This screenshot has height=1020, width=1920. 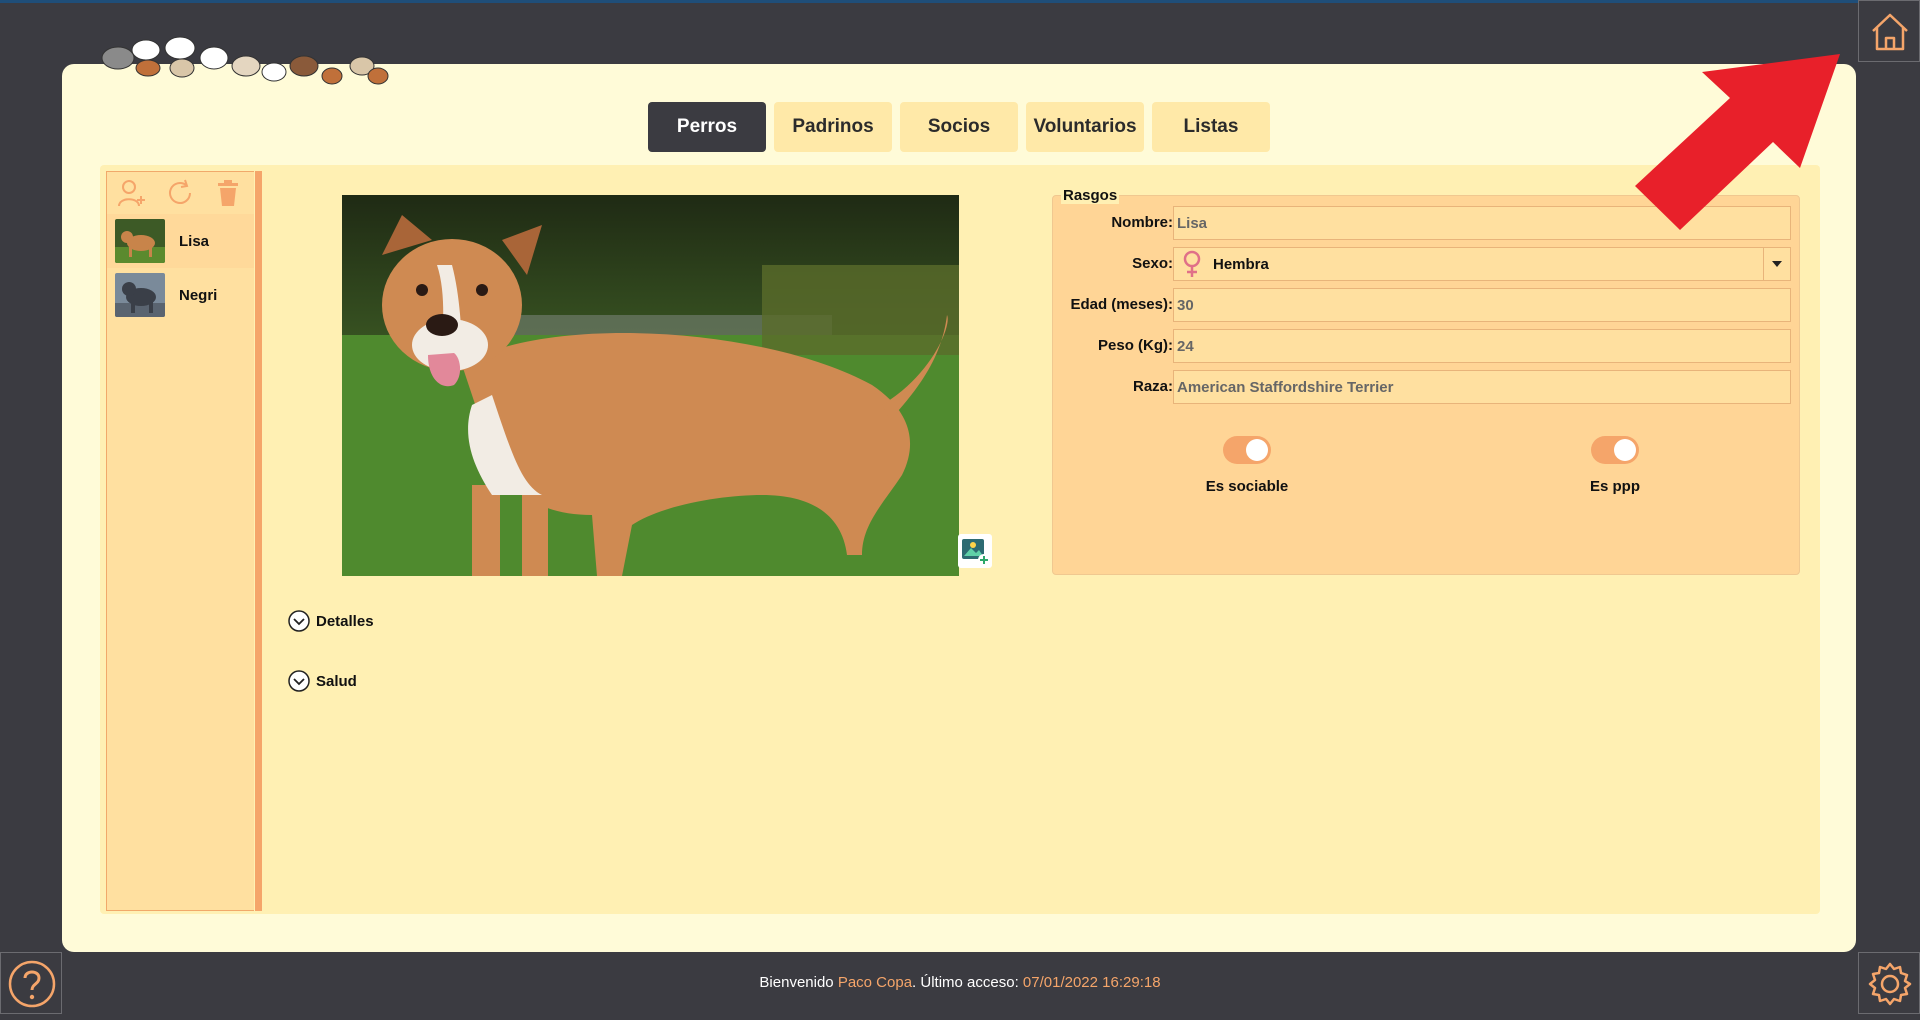 What do you see at coordinates (1737, 142) in the screenshot?
I see `annotation-arrow` at bounding box center [1737, 142].